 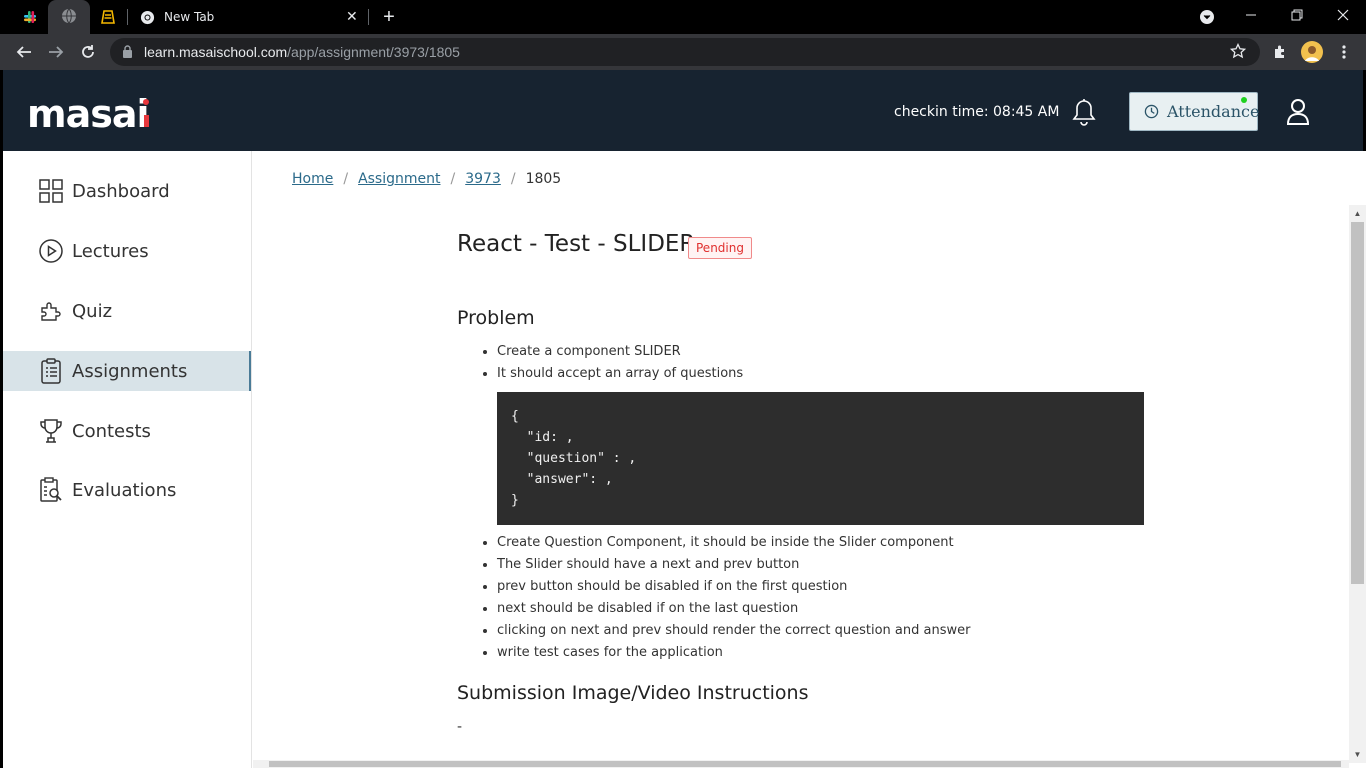 I want to click on sidebar-item-lectures: Lectures, so click(x=127, y=251).